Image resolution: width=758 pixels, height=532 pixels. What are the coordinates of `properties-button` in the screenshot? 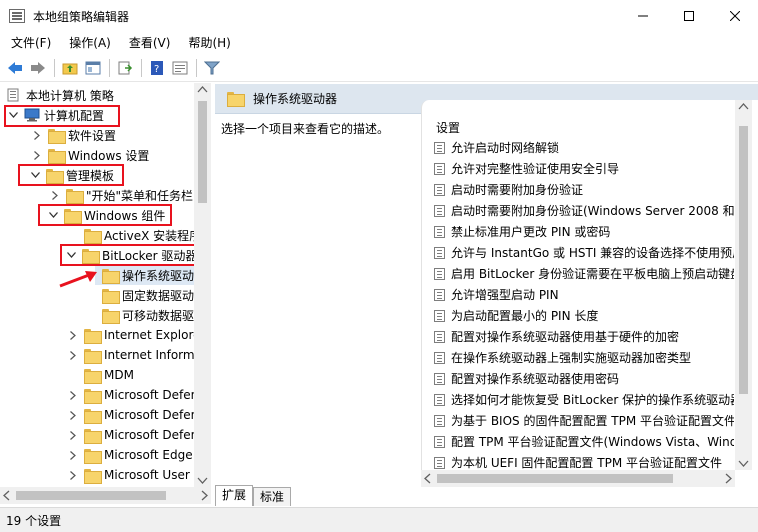 It's located at (180, 68).